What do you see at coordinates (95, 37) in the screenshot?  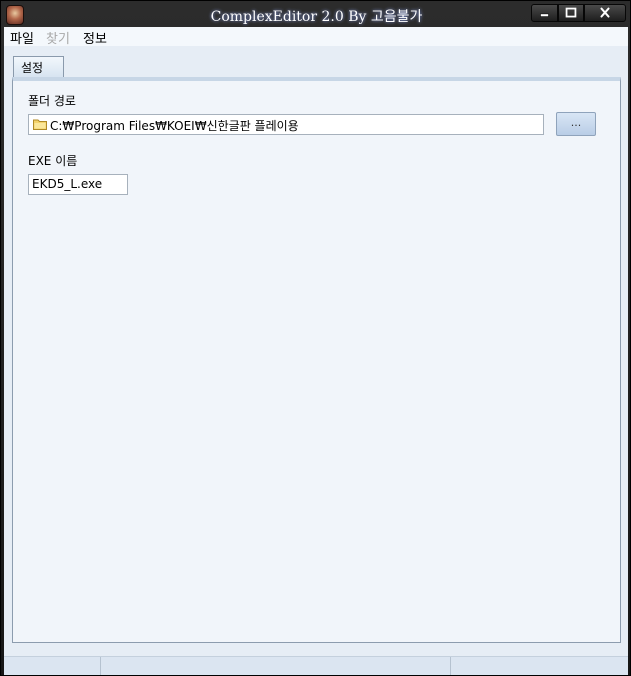 I see `menu-info: 정보` at bounding box center [95, 37].